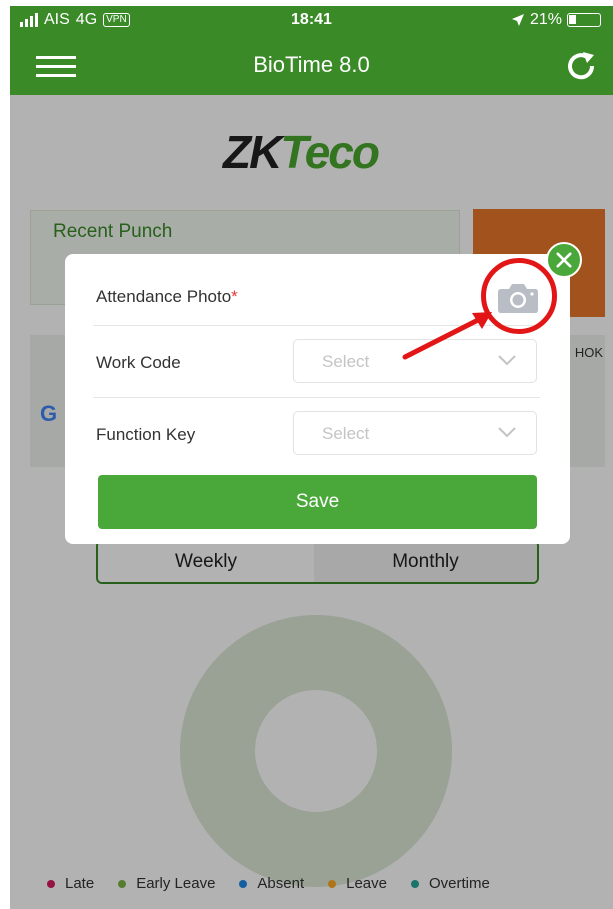 The height and width of the screenshot is (909, 613). Describe the element at coordinates (311, 20) in the screenshot. I see `status-bar: AIS 4G VPN 18:41 21%` at that location.